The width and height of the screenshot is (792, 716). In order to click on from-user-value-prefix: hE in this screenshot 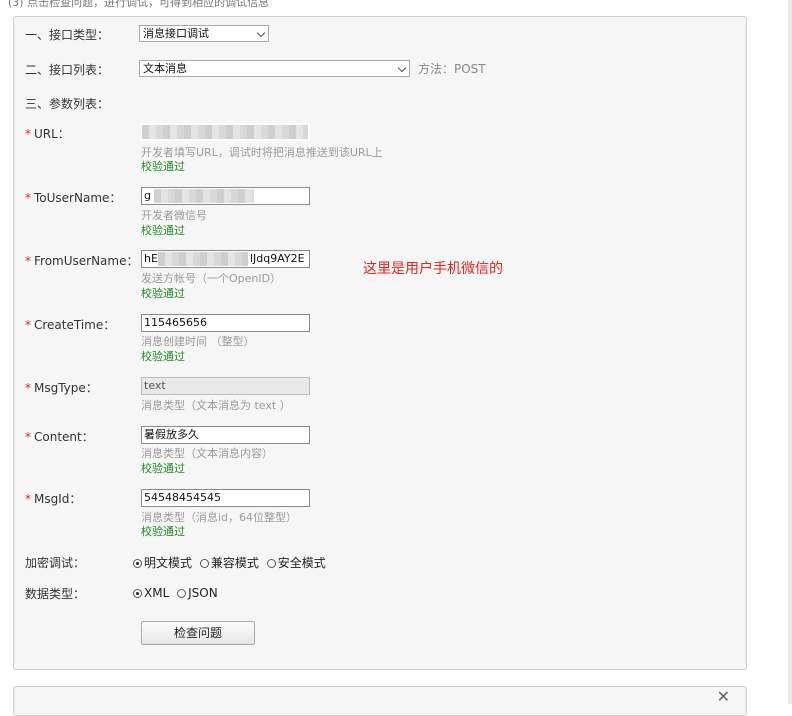, I will do `click(151, 258)`.